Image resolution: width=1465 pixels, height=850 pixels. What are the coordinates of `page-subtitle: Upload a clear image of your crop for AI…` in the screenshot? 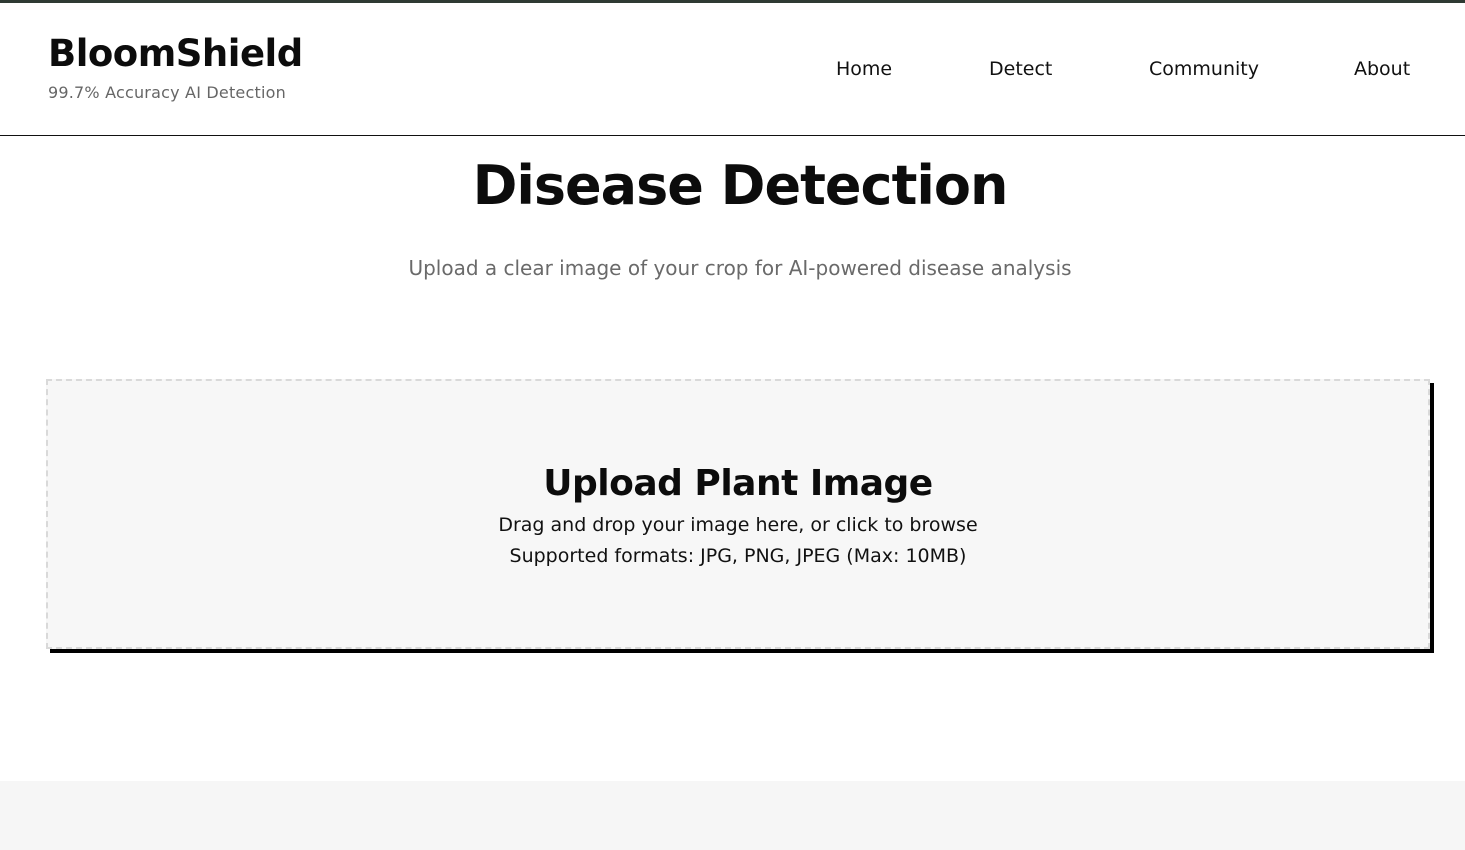 It's located at (740, 268).